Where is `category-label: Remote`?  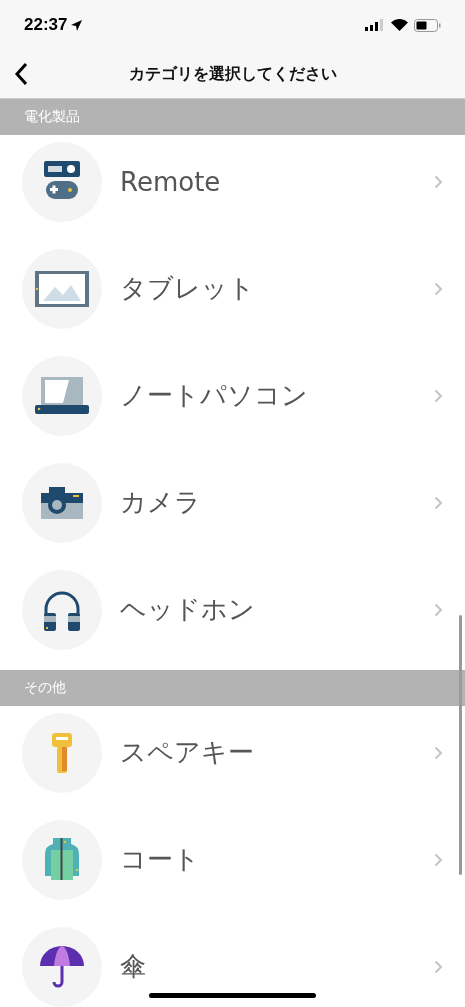
category-label: Remote is located at coordinates (171, 181).